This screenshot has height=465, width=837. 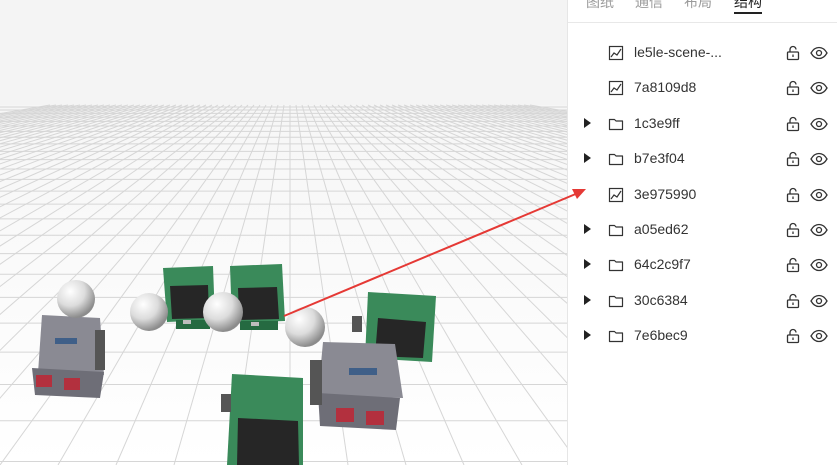 I want to click on tree-row-label: 7e6bec9, so click(x=661, y=335).